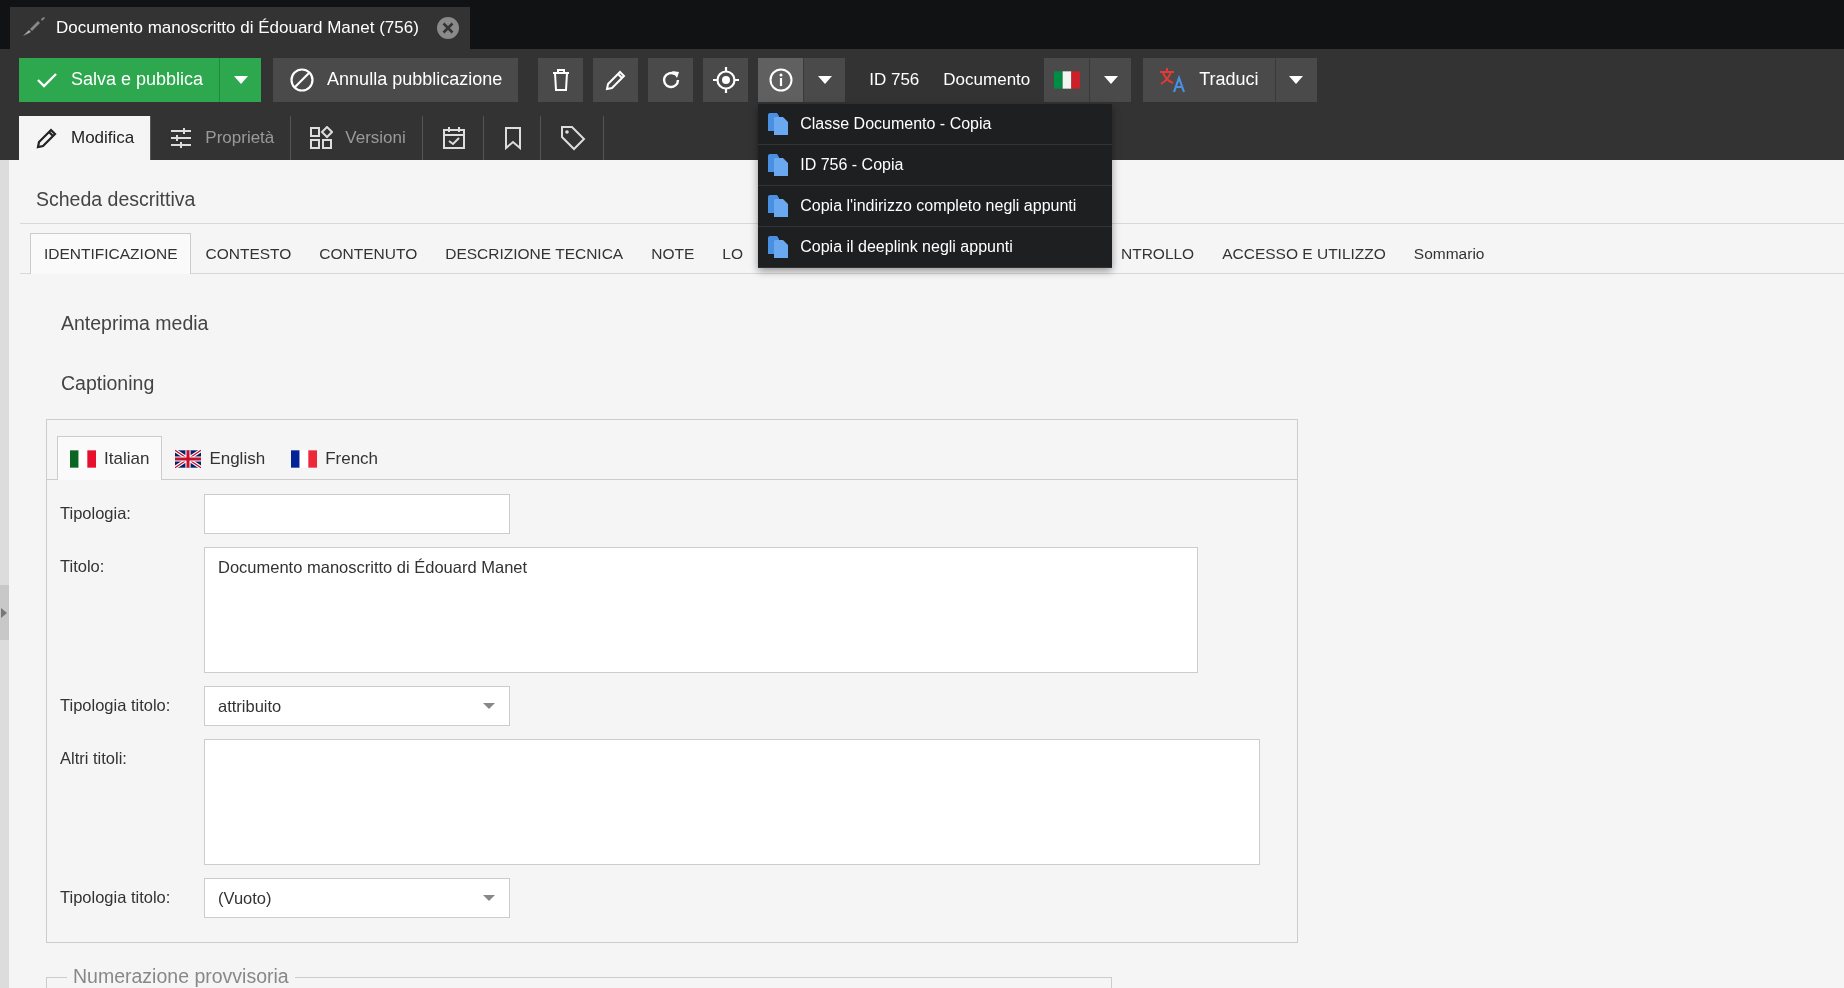 The height and width of the screenshot is (988, 1844). What do you see at coordinates (47, 138) in the screenshot?
I see `pencil-icon` at bounding box center [47, 138].